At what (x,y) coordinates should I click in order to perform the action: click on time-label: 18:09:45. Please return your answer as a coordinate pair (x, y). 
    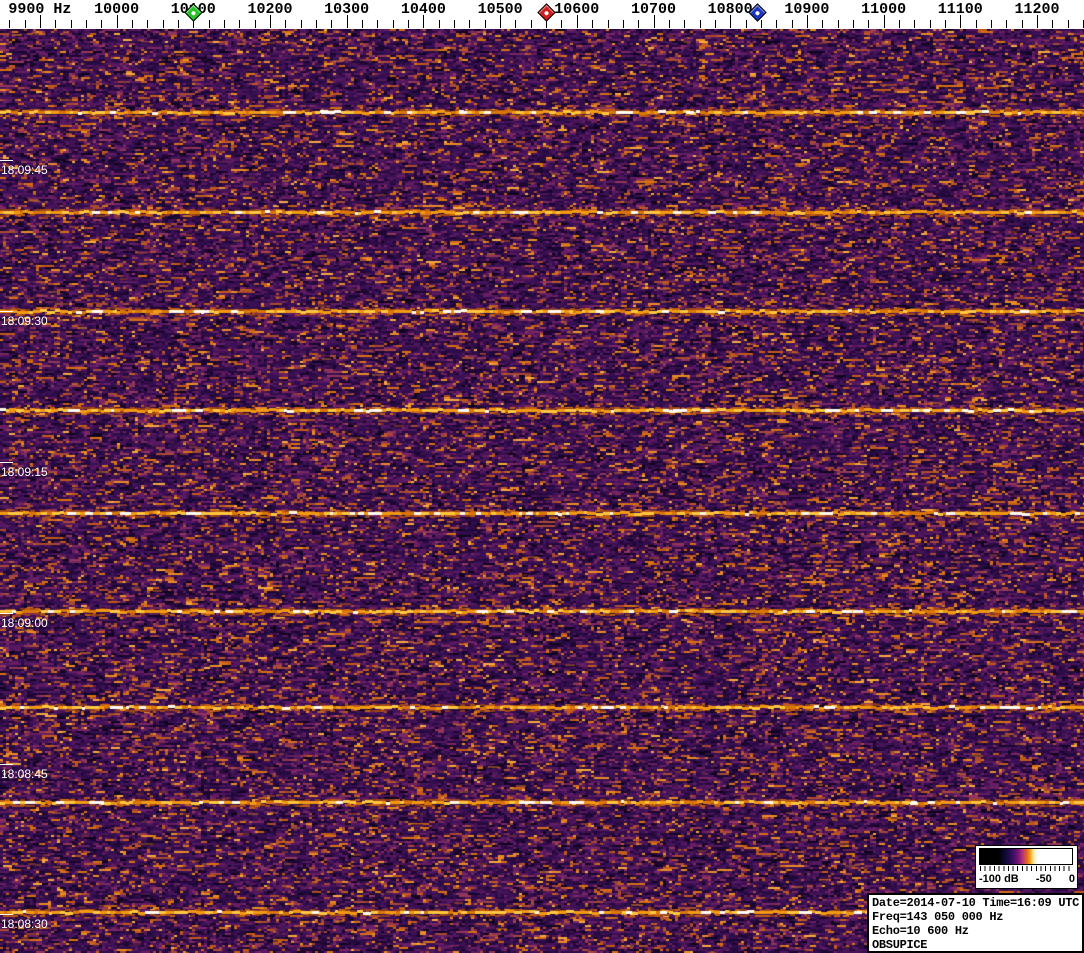
    Looking at the image, I should click on (24, 170).